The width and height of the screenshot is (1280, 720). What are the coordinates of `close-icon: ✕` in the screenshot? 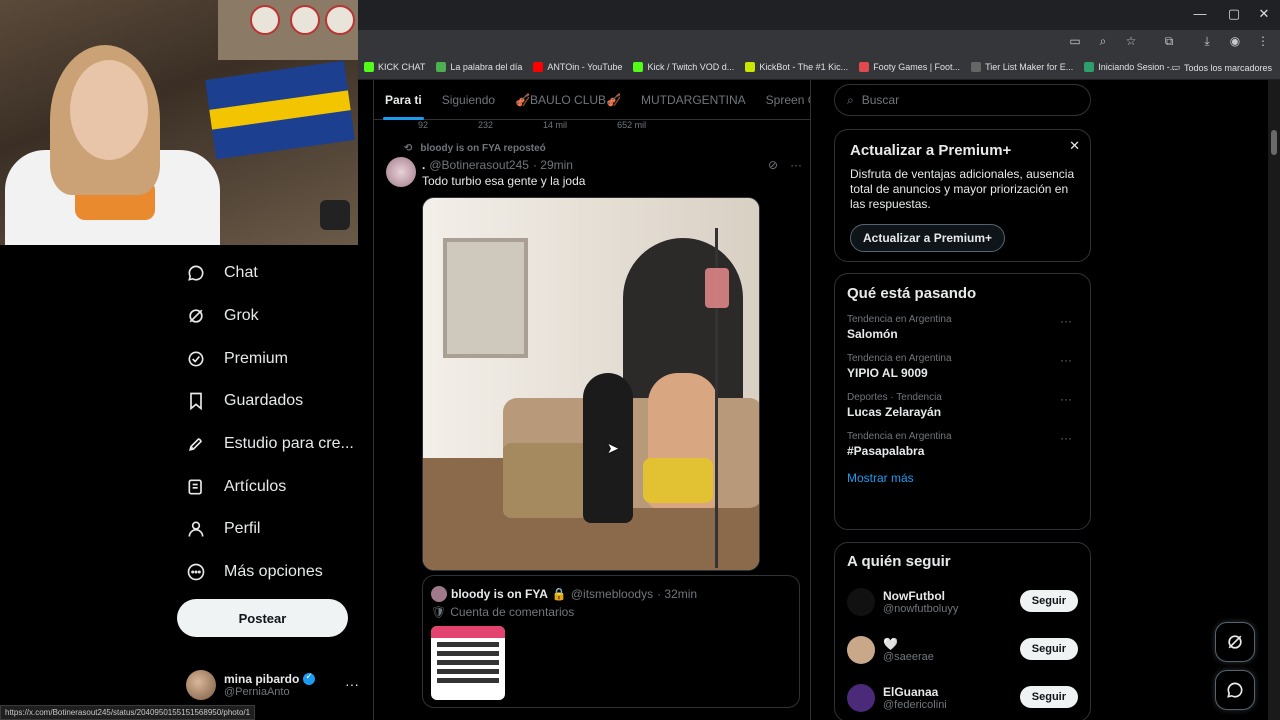 It's located at (1074, 146).